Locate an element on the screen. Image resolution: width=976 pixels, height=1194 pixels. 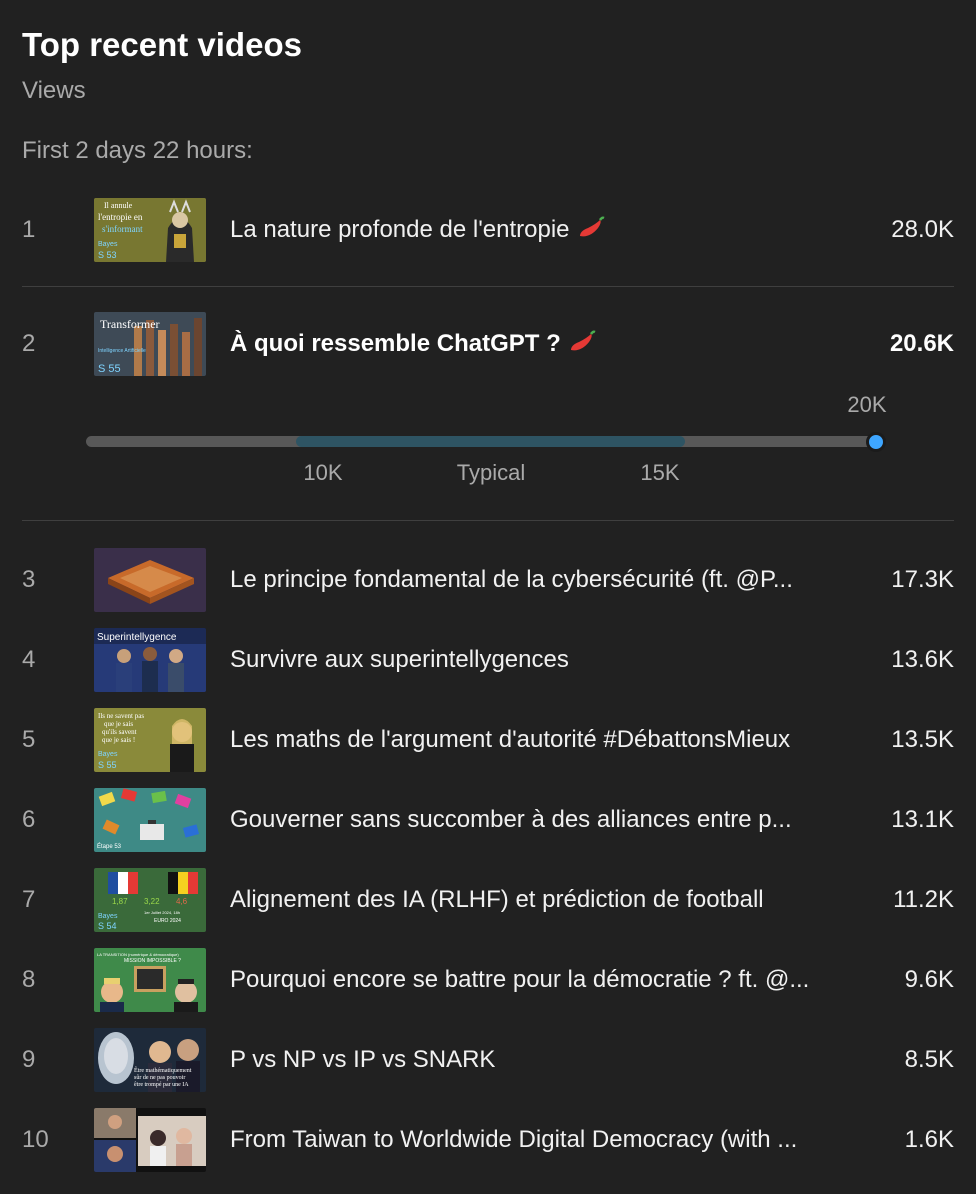
typical-label: Typical is located at coordinates (491, 472).